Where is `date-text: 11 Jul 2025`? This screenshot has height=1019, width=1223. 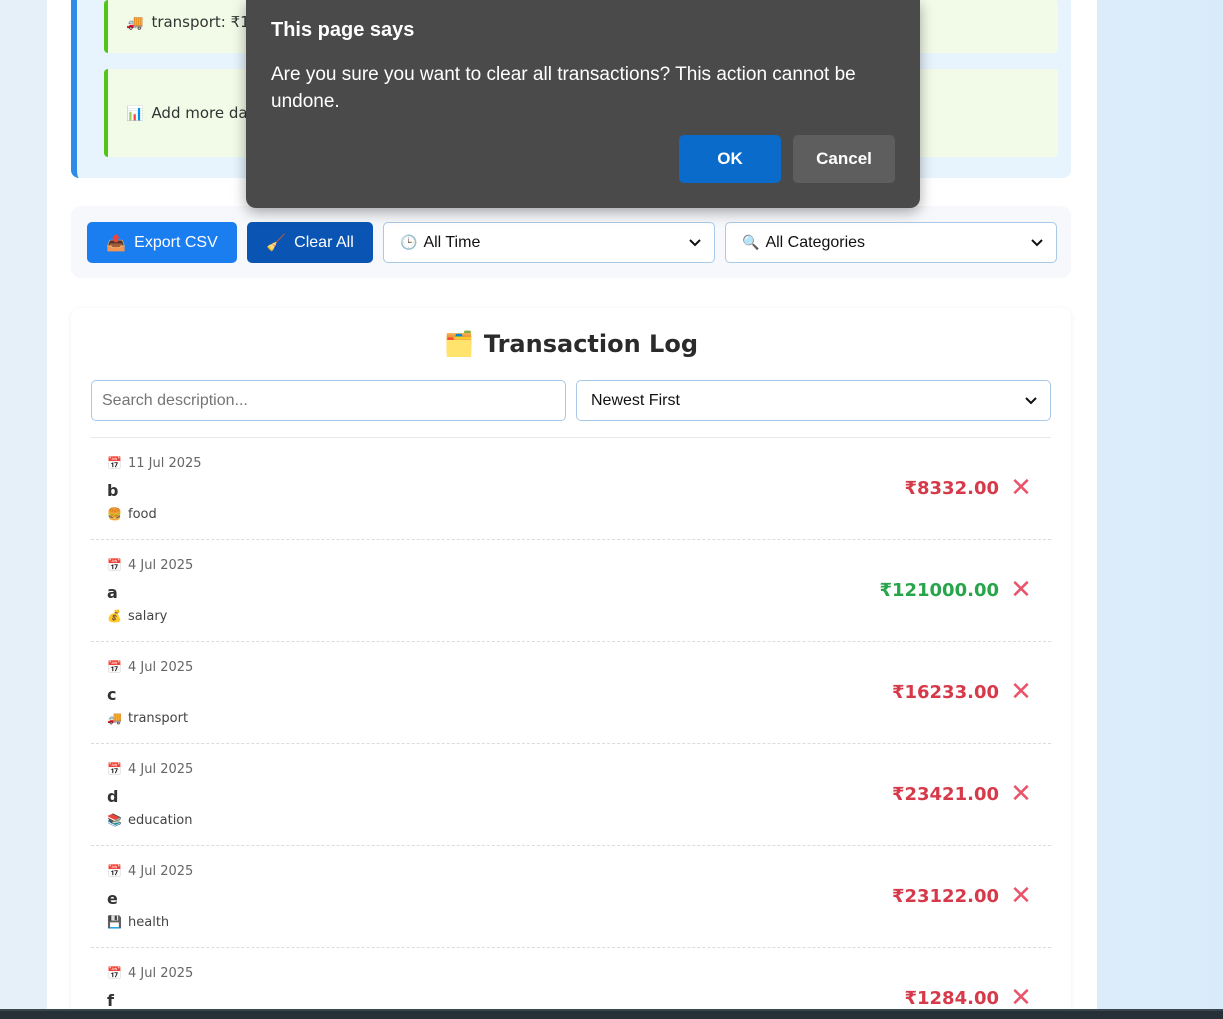
date-text: 11 Jul 2025 is located at coordinates (165, 463).